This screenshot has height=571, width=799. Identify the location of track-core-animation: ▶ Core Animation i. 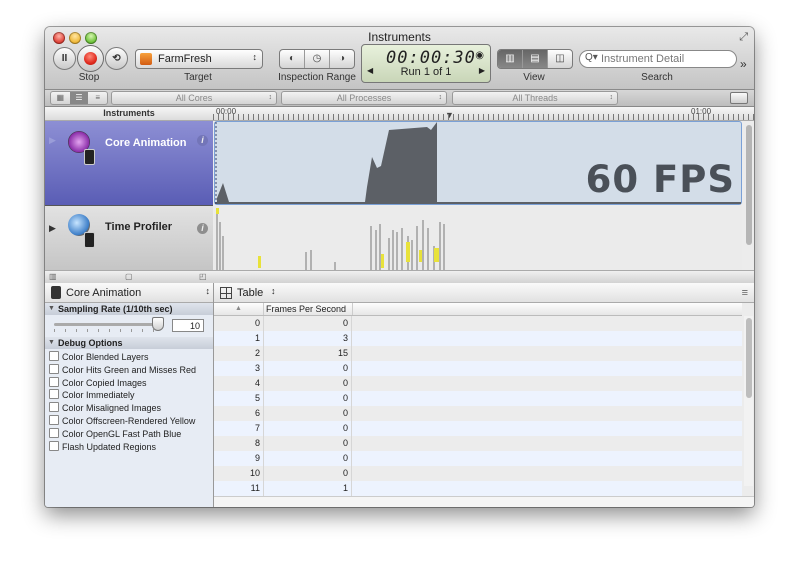
(129, 163).